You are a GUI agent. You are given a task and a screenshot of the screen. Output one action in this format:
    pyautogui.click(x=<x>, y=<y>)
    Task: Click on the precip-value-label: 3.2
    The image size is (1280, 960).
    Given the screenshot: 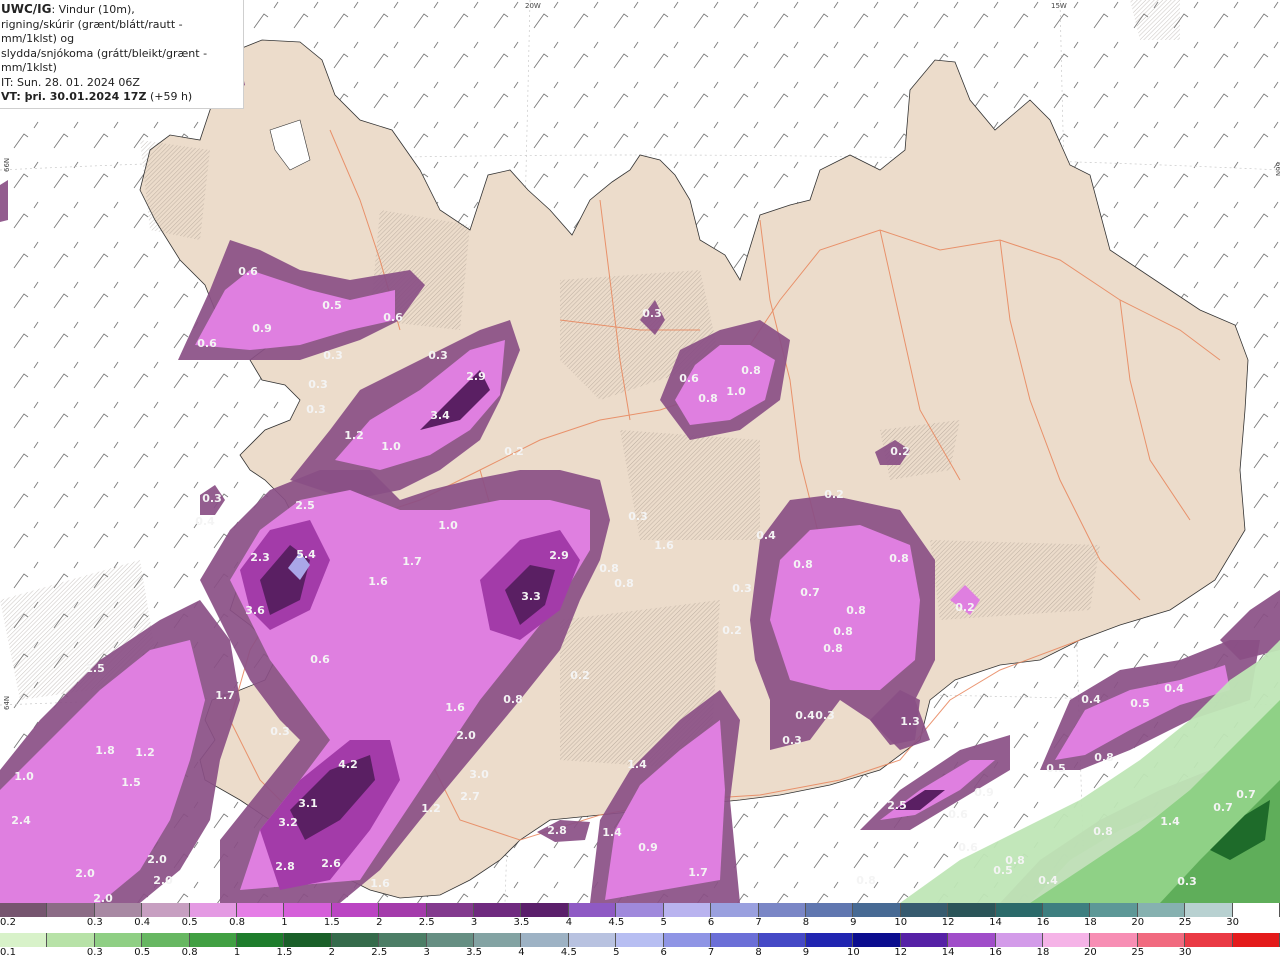 What is the action you would take?
    pyautogui.click(x=288, y=822)
    